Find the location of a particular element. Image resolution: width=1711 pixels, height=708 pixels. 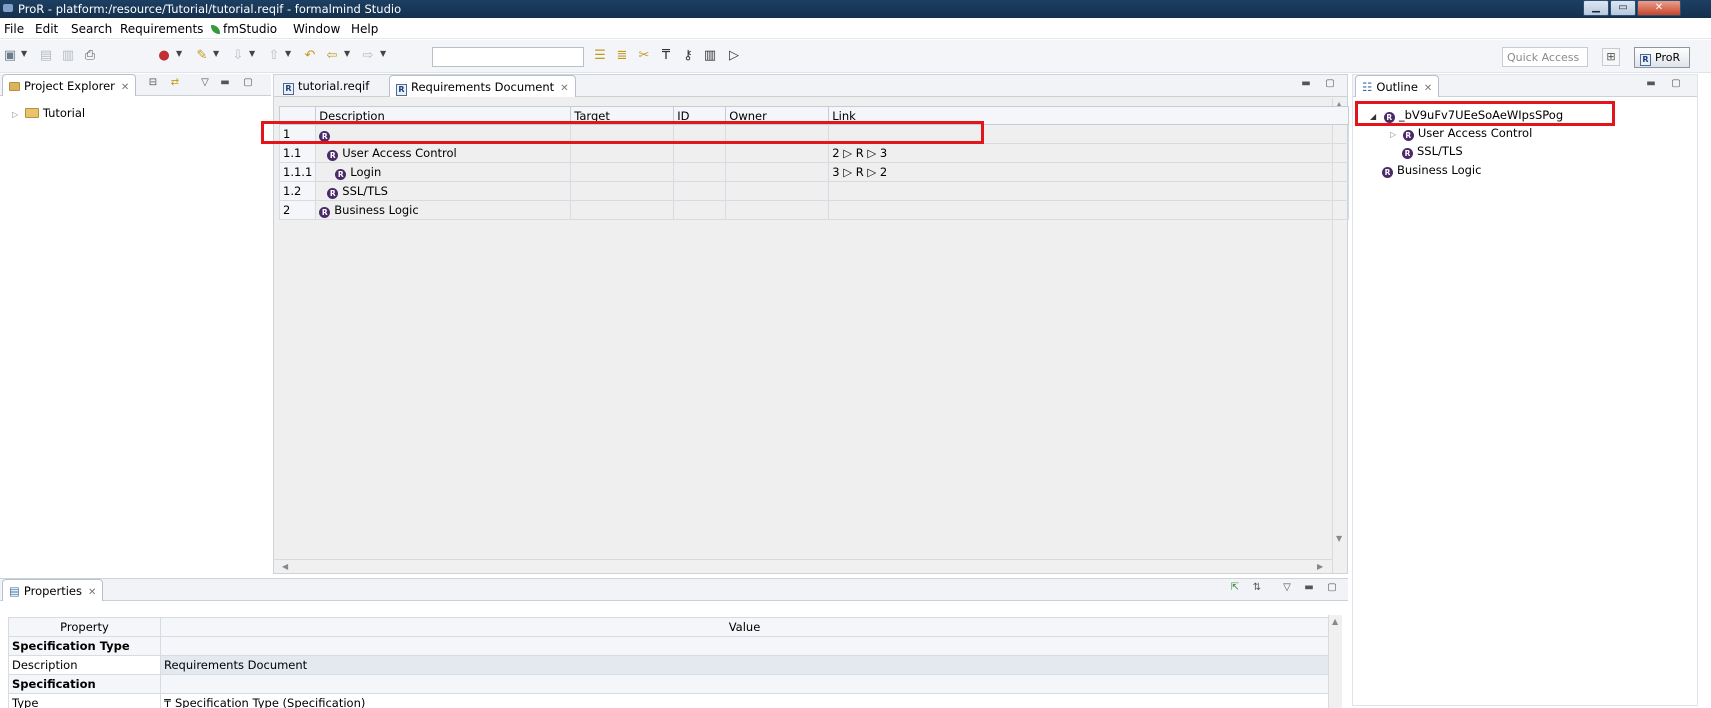

run-dropdown-icon: ▼ is located at coordinates (179, 53).